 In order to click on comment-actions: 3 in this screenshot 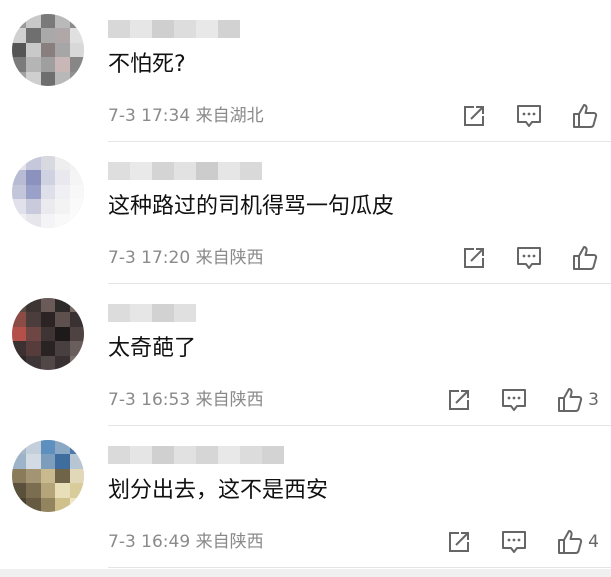, I will do `click(508, 400)`.